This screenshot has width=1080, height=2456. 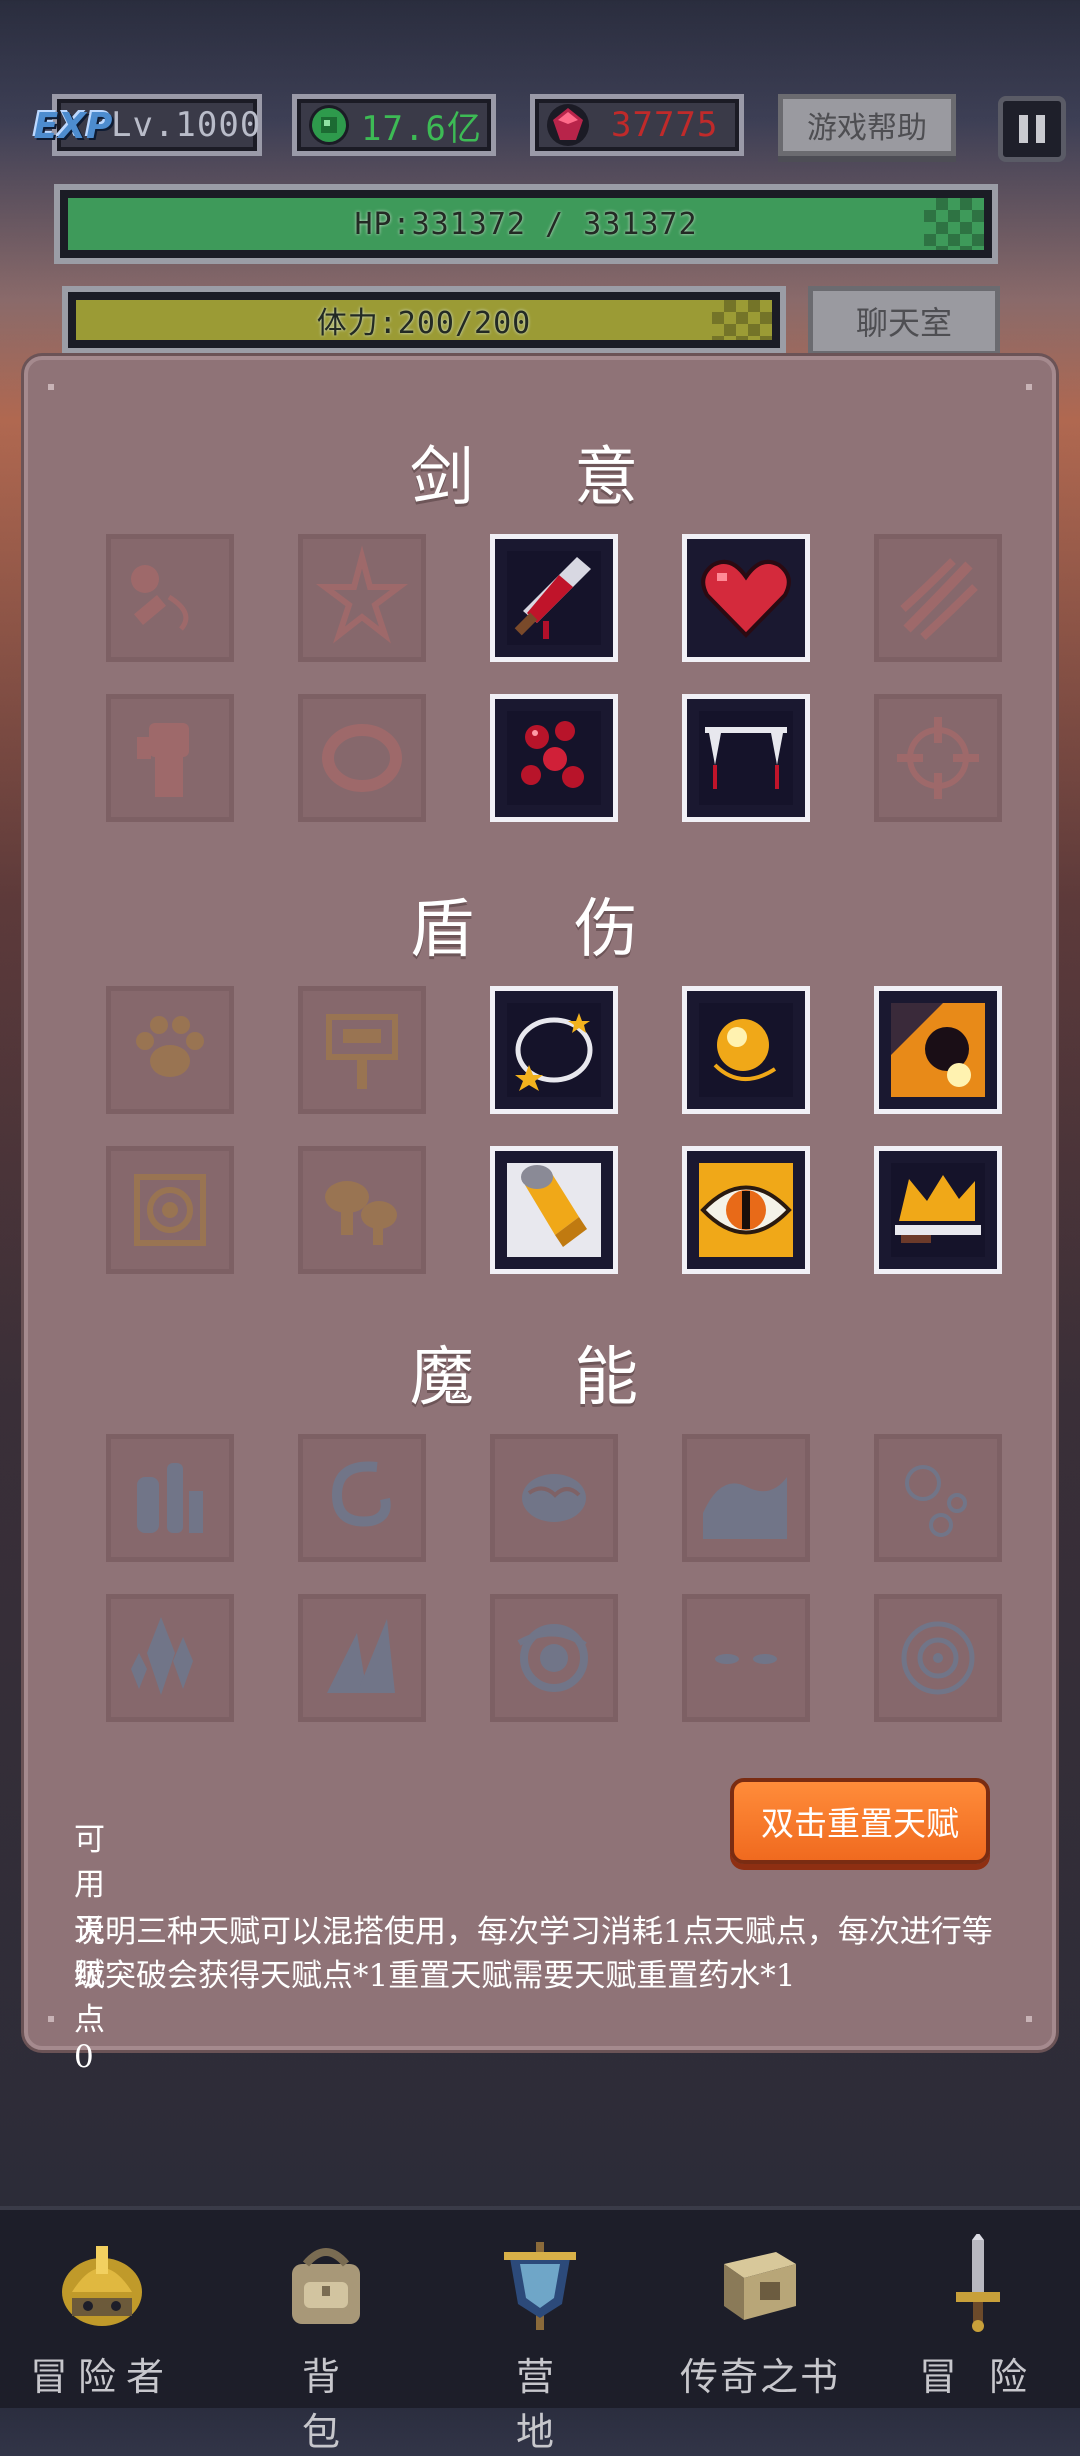 I want to click on magic-circle-icon, so click(x=938, y=1658).